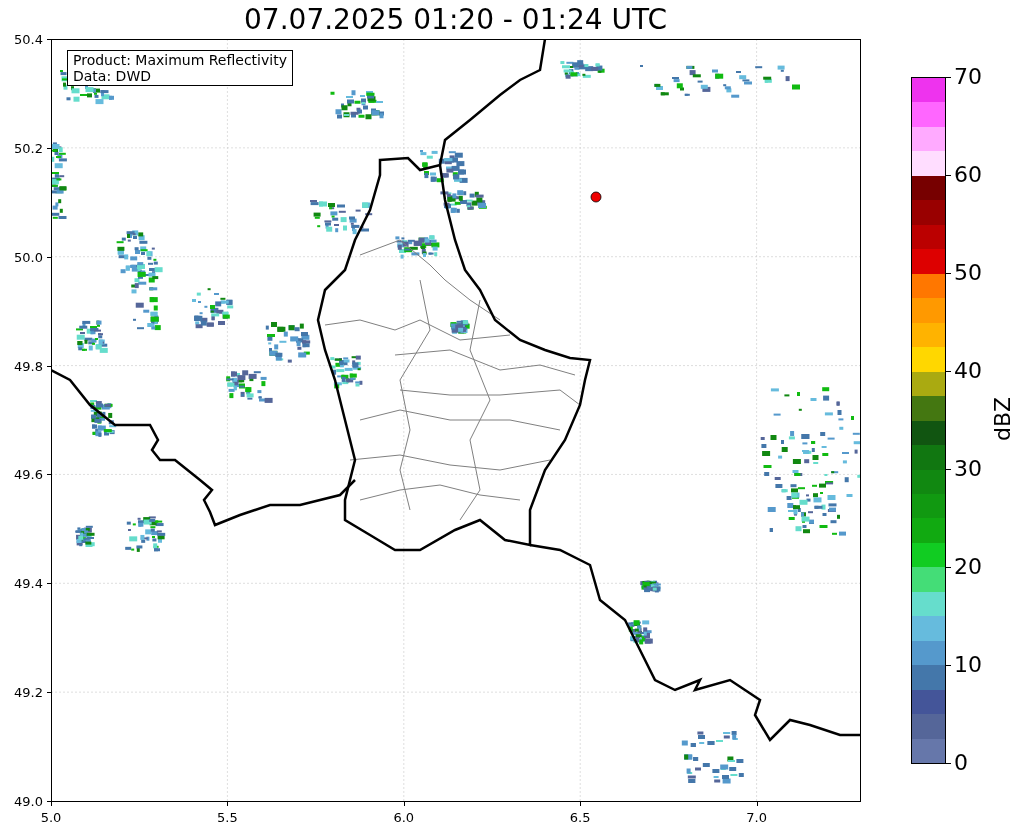 This screenshot has height=834, width=1023. What do you see at coordinates (28, 801) in the screenshot?
I see `y-tick-label: 49.0` at bounding box center [28, 801].